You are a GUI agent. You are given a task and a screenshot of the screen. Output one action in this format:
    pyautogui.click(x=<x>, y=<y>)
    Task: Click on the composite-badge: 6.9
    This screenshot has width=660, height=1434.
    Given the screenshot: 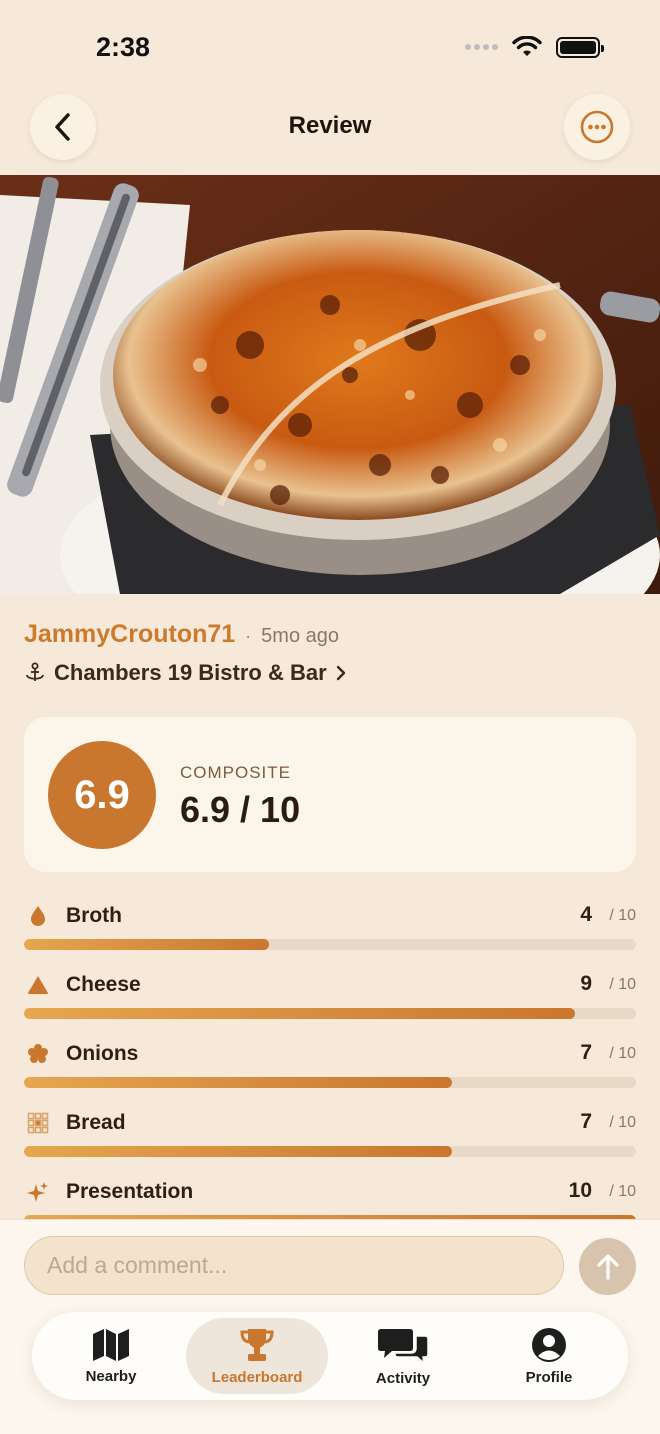 What is the action you would take?
    pyautogui.click(x=102, y=795)
    